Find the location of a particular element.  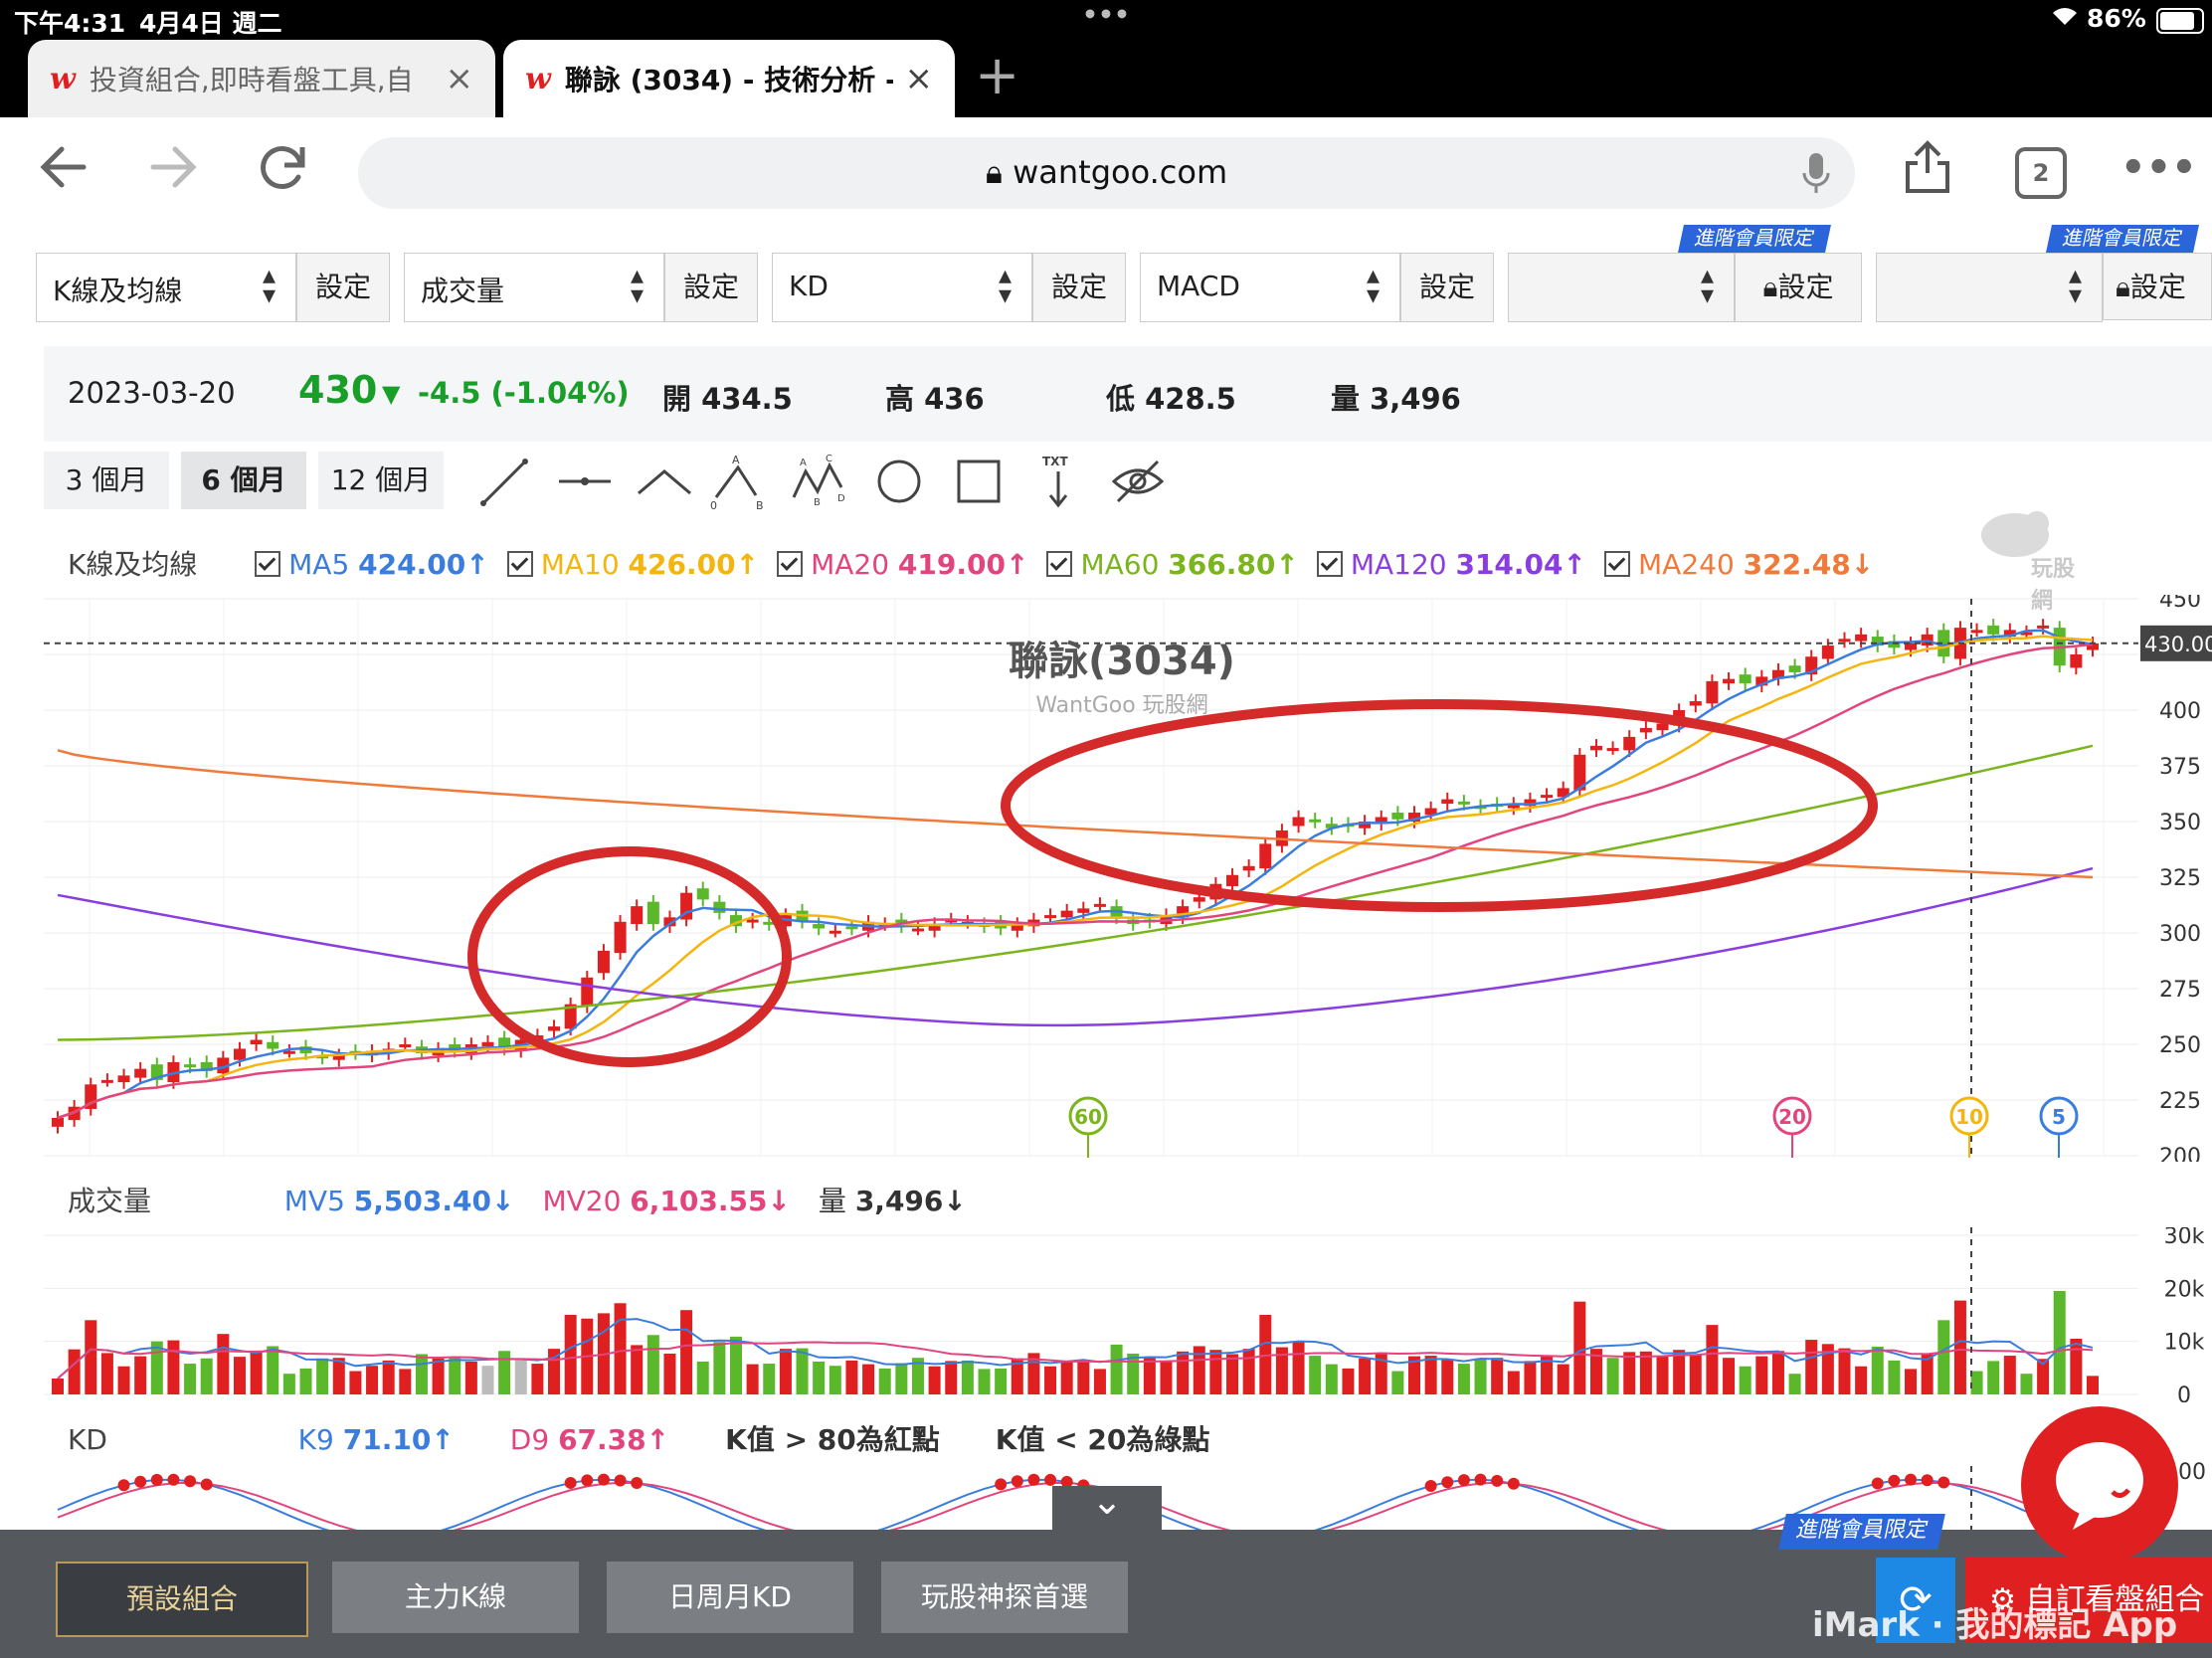

annotation-ellipse is located at coordinates (629, 956).